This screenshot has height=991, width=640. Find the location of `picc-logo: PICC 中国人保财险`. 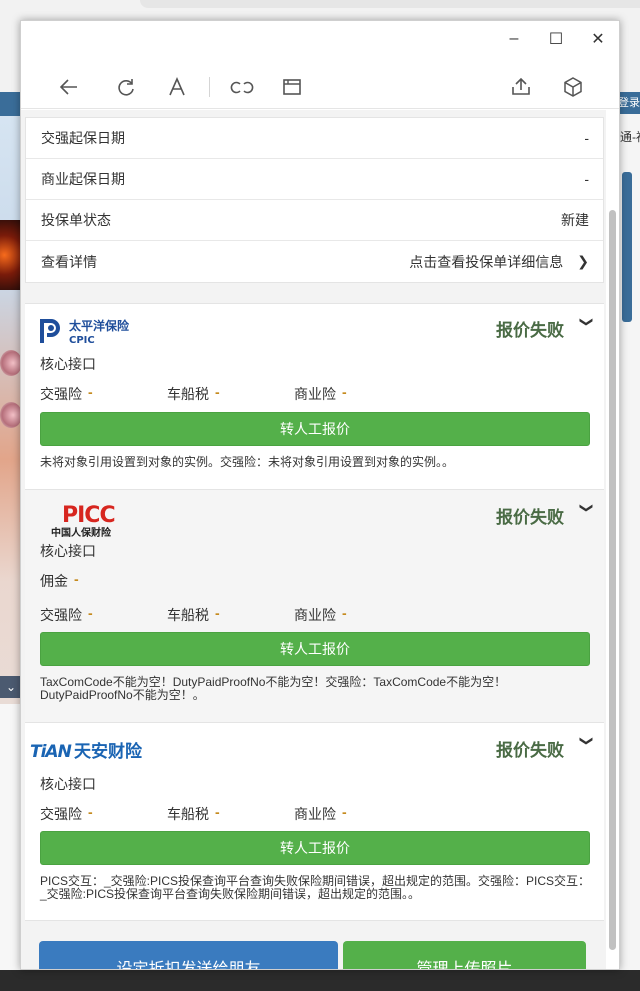

picc-logo: PICC 中国人保财险 is located at coordinates (91, 519).